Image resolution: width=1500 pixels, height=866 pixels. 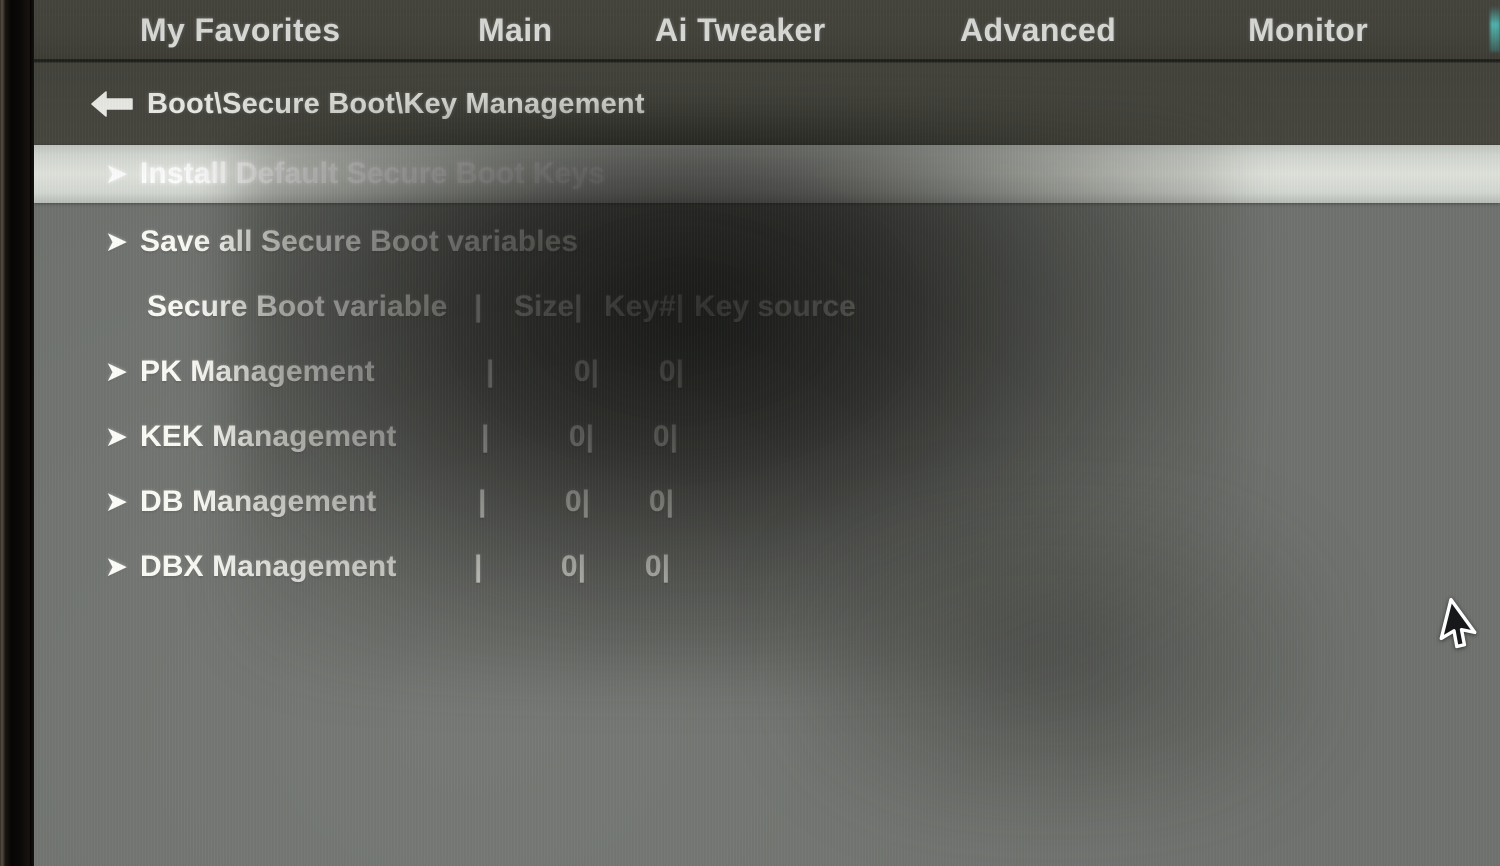 I want to click on row-keynum-dbx: 0|, so click(x=657, y=566).